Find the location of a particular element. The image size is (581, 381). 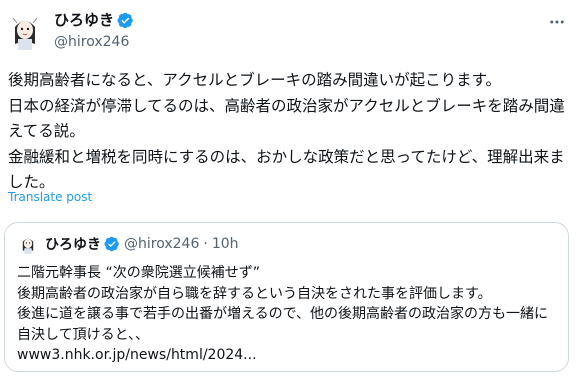

author-handle: @hirox246 is located at coordinates (91, 42).